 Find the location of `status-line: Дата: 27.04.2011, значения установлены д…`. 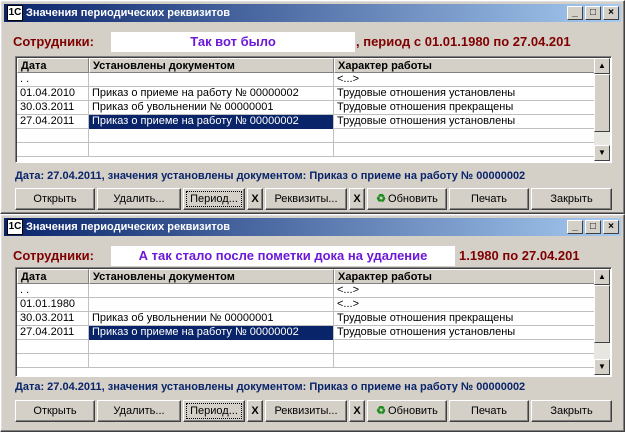

status-line: Дата: 27.04.2011, значения установлены д… is located at coordinates (270, 176).